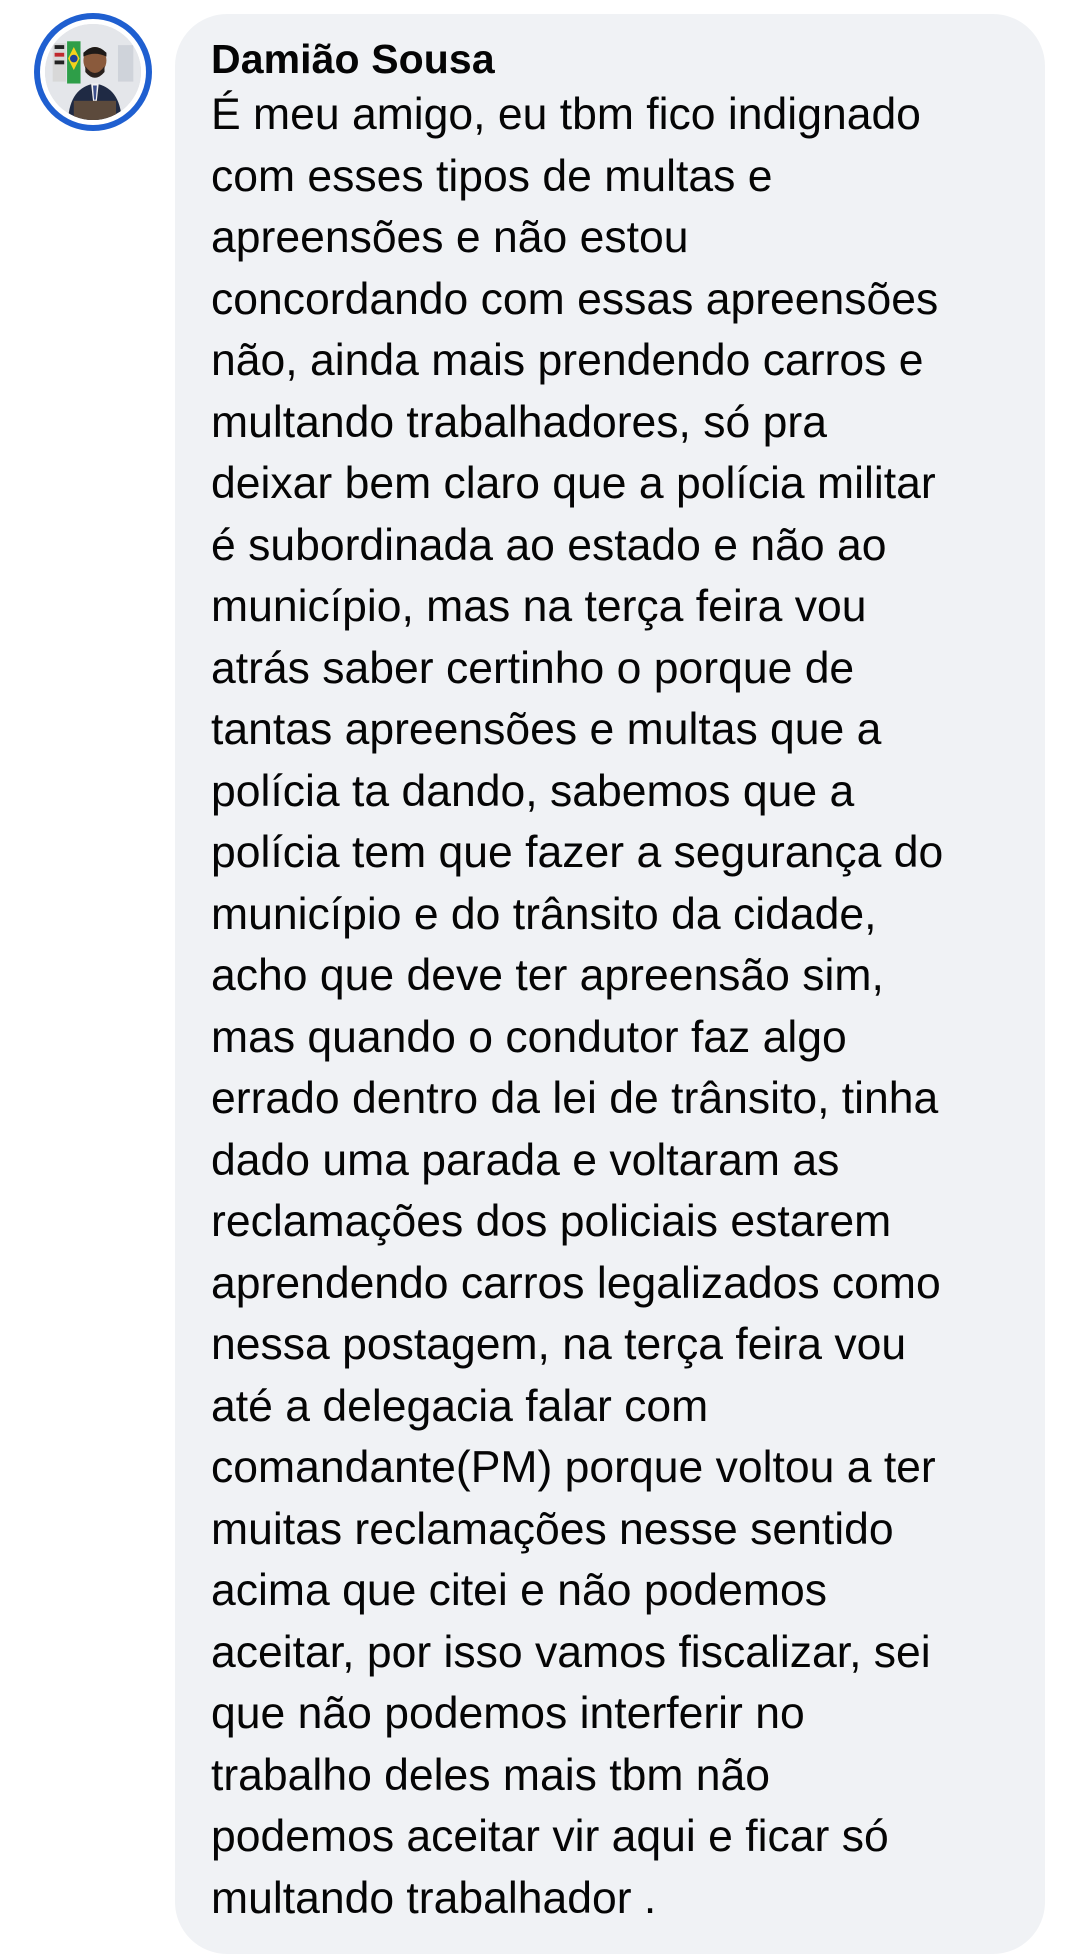 The height and width of the screenshot is (1954, 1080). I want to click on comment-author-name: Damião Sousa, so click(611, 59).